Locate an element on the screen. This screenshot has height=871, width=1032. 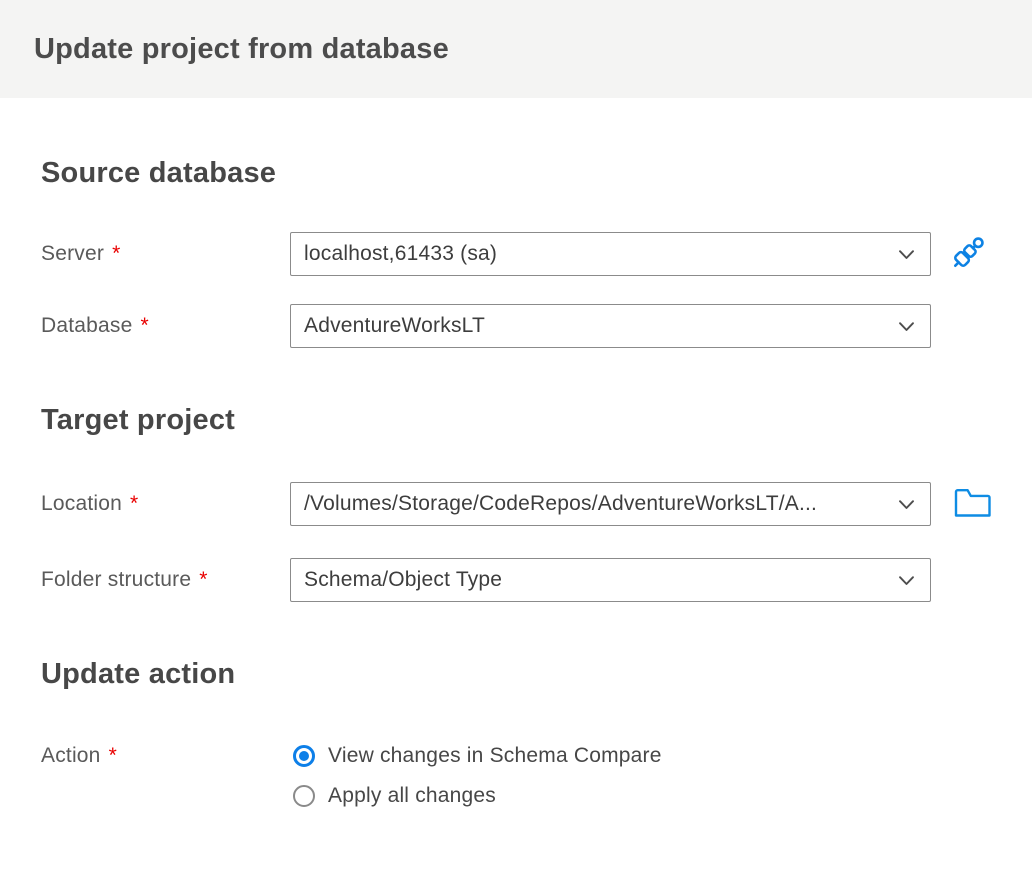
field-label-database: Database * is located at coordinates (95, 326).